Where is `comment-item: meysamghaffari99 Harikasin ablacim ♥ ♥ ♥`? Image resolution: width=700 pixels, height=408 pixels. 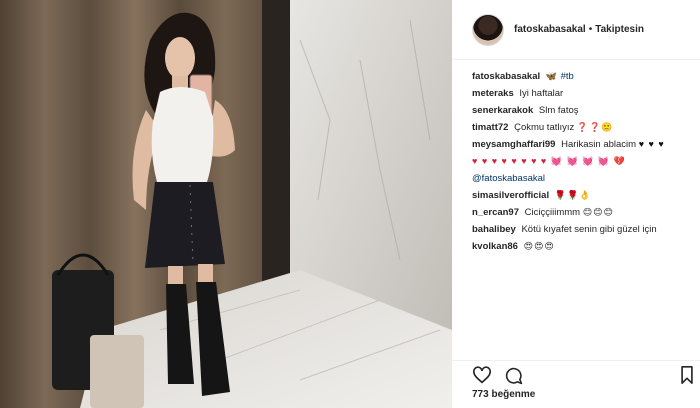 comment-item: meysamghaffari99 Harikasin ablacim ♥ ♥ ♥ is located at coordinates (582, 144).